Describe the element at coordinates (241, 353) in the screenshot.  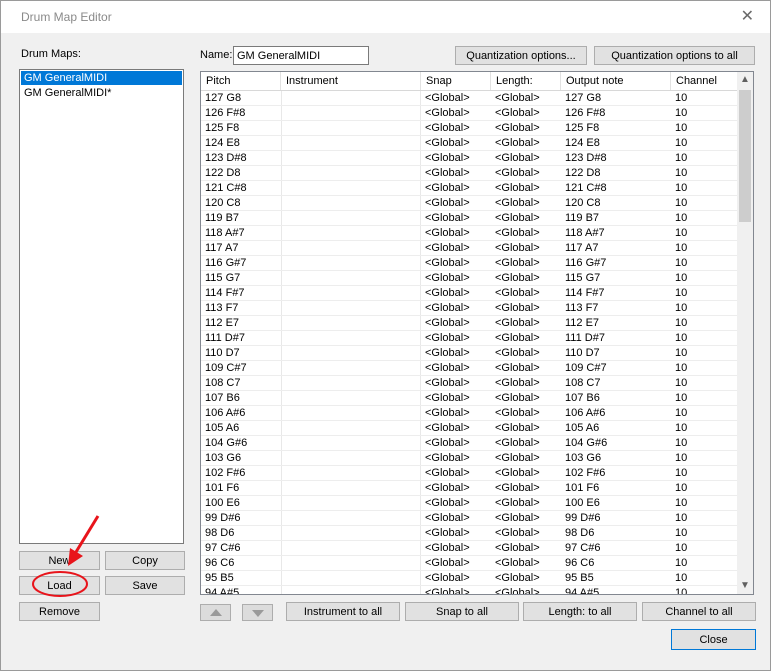
I see `cell-pitch: 110 D7` at that location.